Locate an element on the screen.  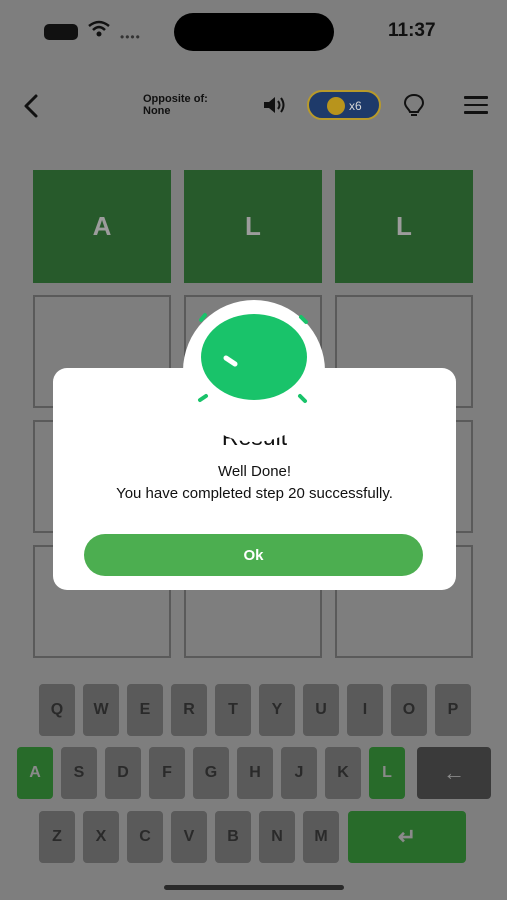
dynamic-island is located at coordinates (254, 32).